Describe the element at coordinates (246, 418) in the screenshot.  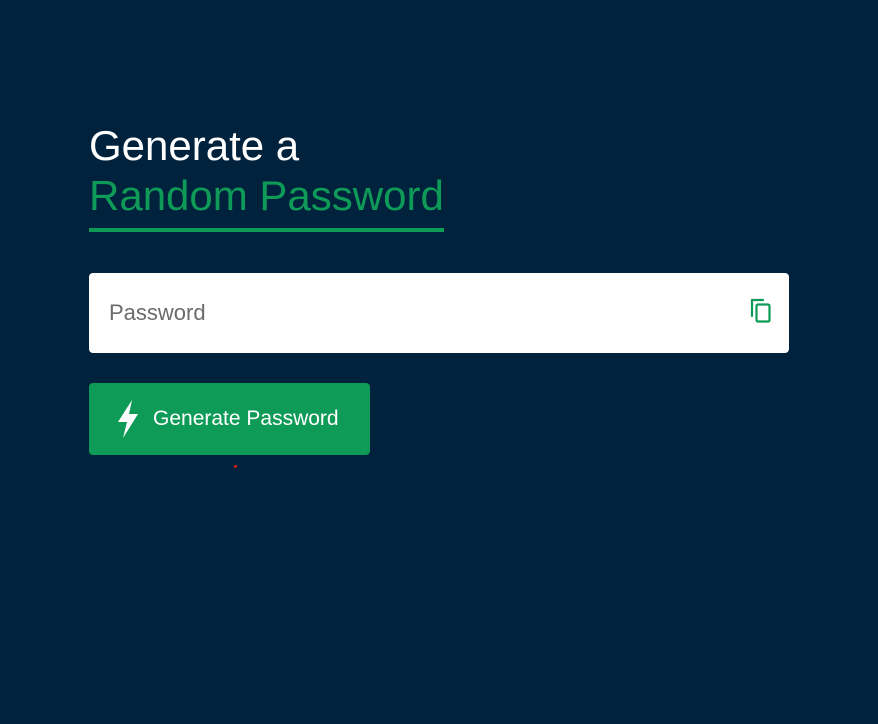
I see `generate-button-label: Generate Password` at that location.